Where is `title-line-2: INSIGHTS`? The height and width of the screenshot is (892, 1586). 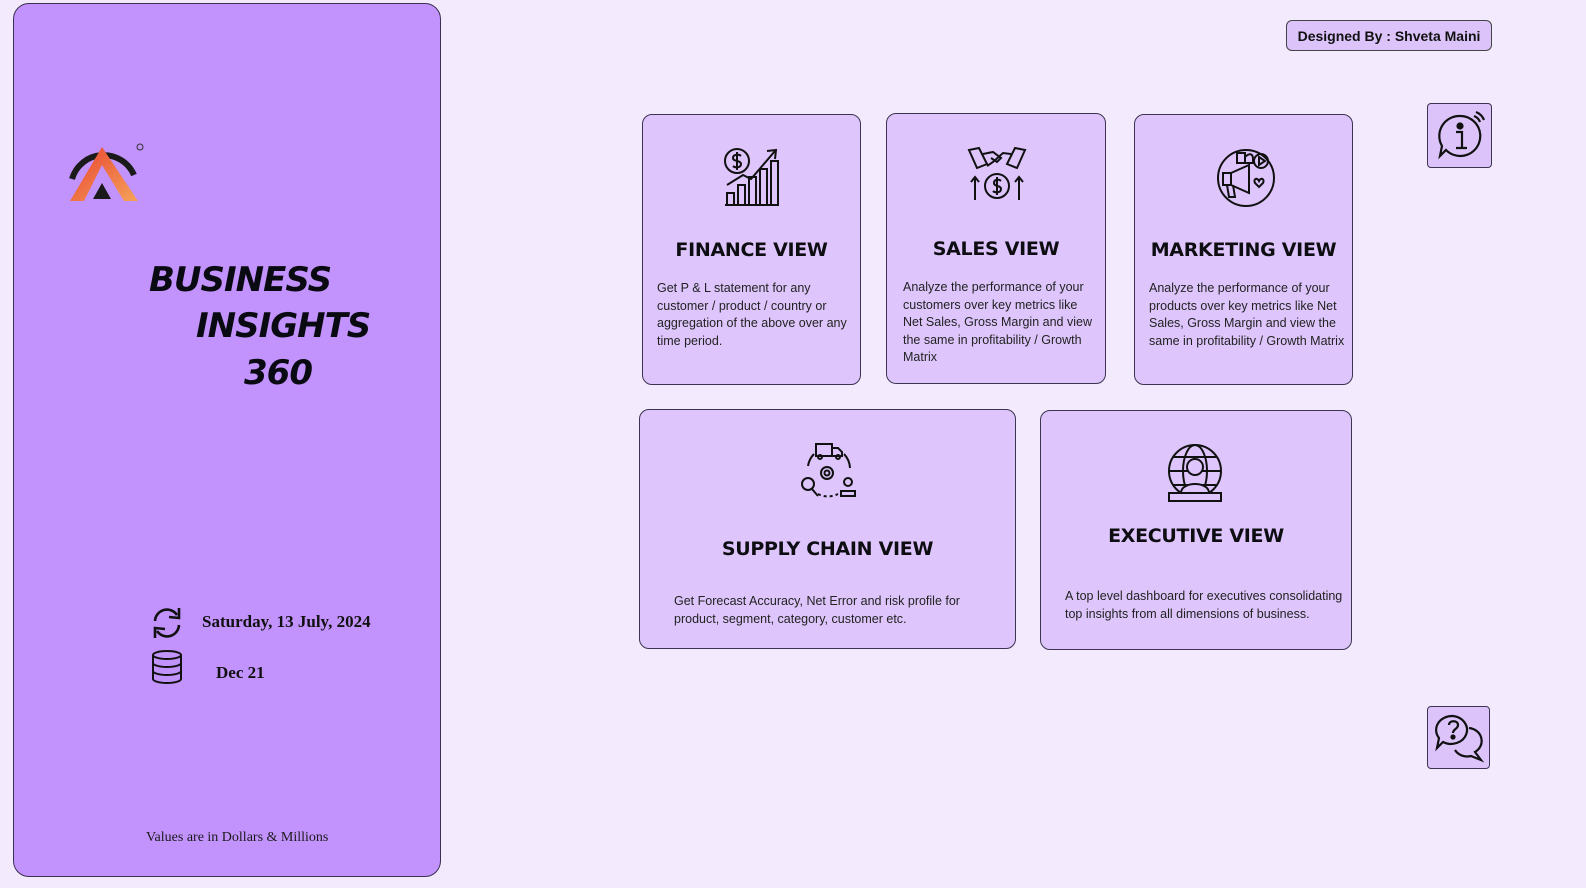
title-line-2: INSIGHTS is located at coordinates (283, 326).